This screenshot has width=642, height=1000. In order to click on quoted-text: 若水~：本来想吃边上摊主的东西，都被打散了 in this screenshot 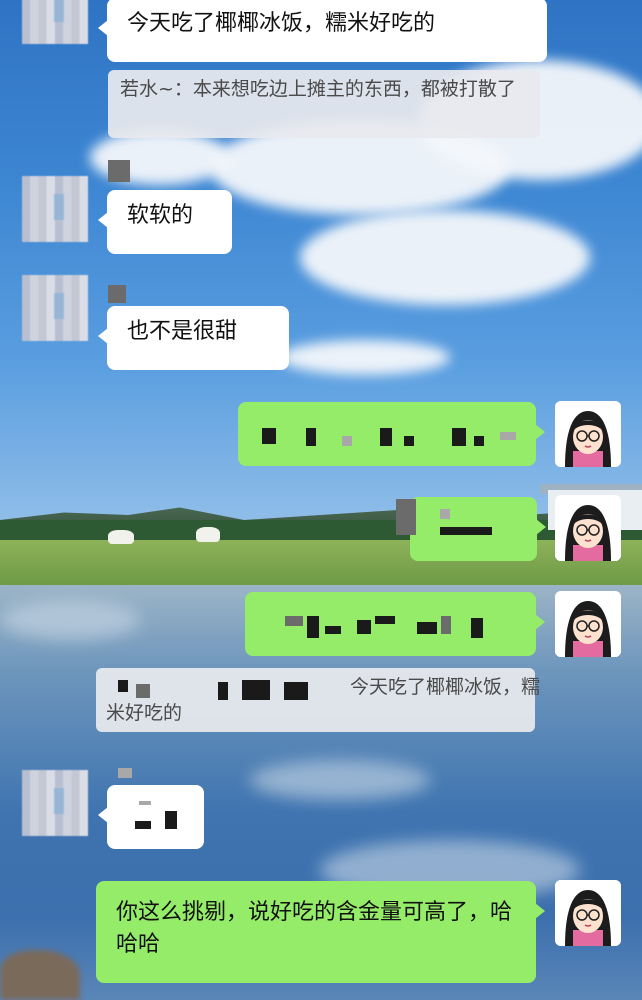, I will do `click(318, 89)`.